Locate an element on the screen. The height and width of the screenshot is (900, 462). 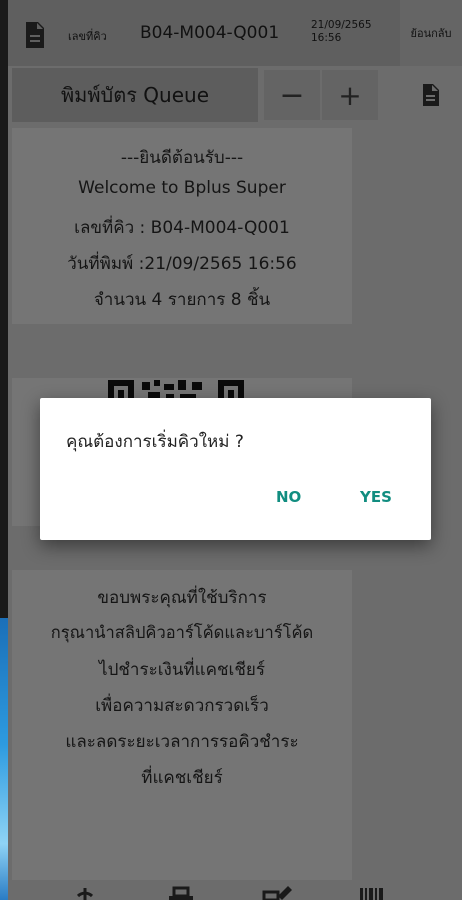
print-datetime: 21/09/2565 16:56 is located at coordinates (341, 32).